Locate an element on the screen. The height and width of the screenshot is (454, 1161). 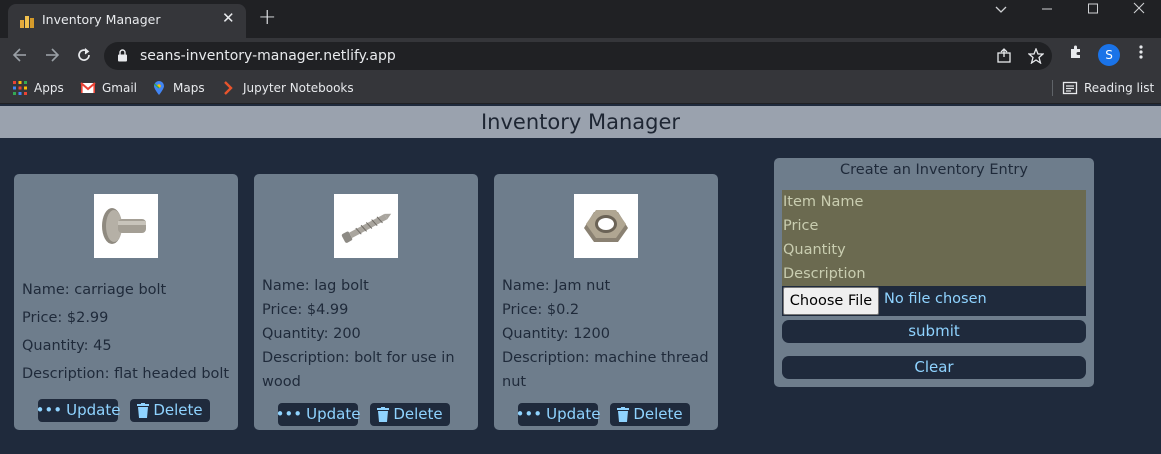
item-description: Description: machine thread nut is located at coordinates (605, 370).